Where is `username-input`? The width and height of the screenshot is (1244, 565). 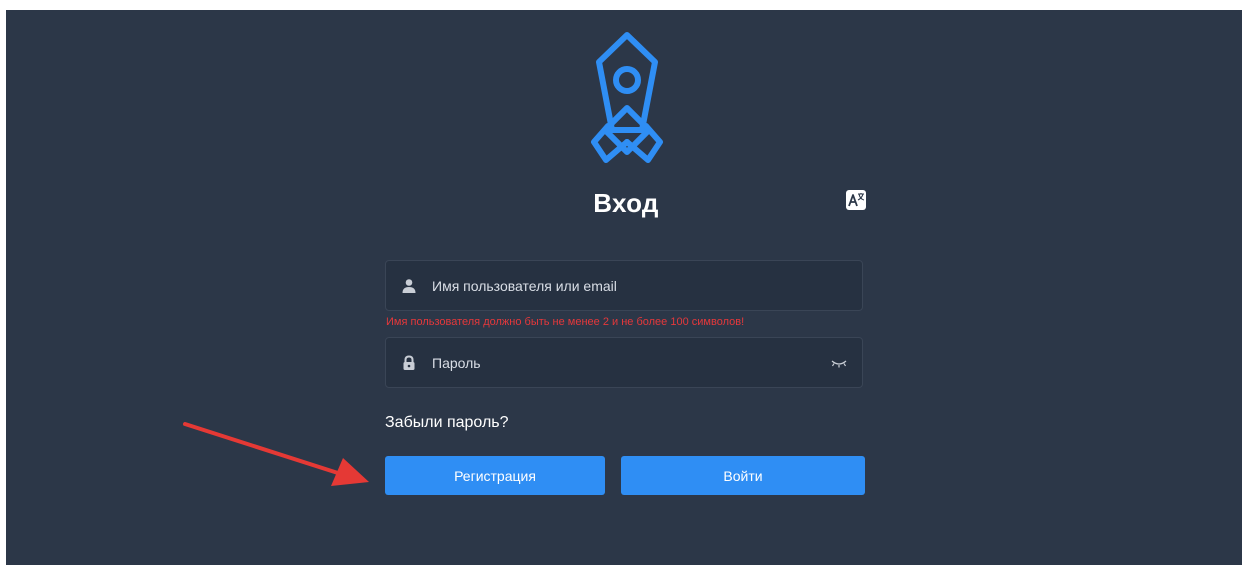 username-input is located at coordinates (622, 285).